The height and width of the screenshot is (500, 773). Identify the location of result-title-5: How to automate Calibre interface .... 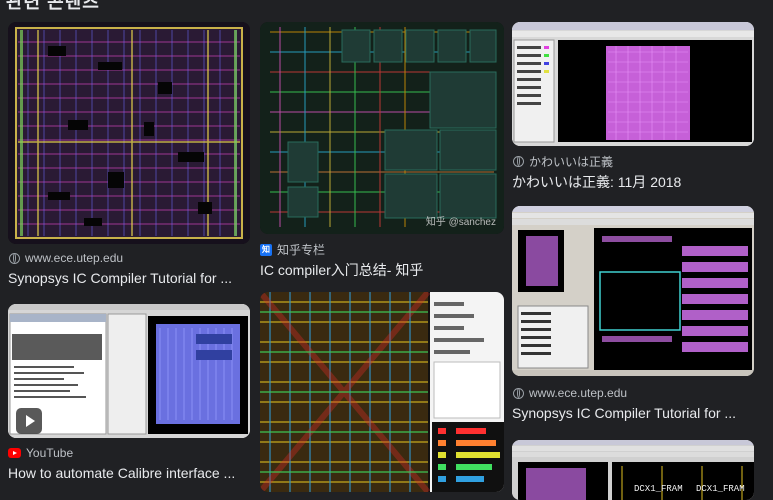
(129, 473).